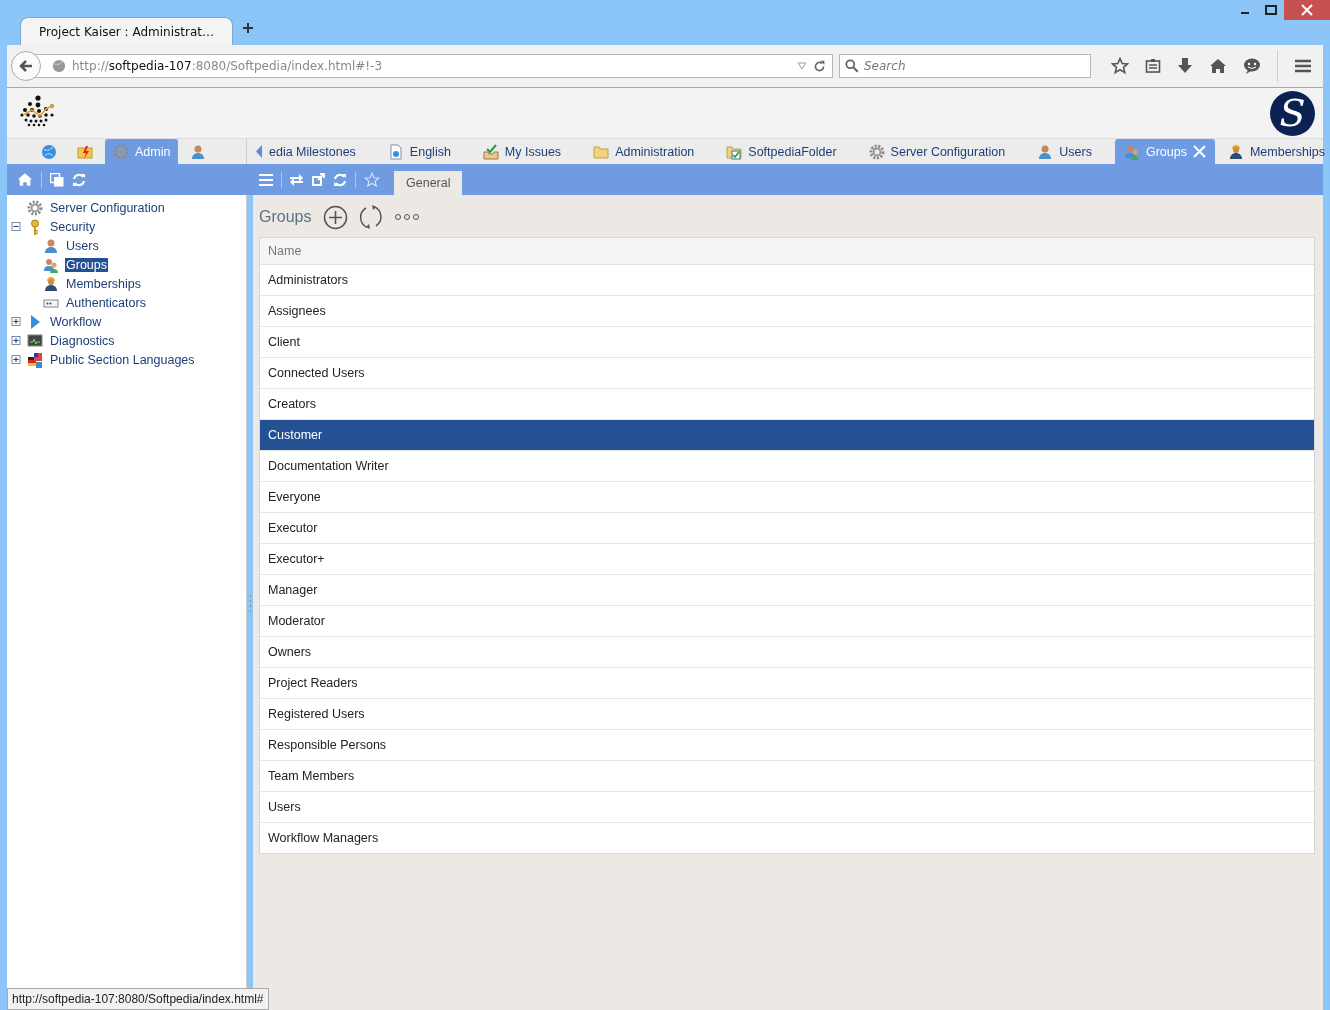 The height and width of the screenshot is (1010, 1330). Describe the element at coordinates (937, 151) in the screenshot. I see `tab: Server Configuration` at that location.